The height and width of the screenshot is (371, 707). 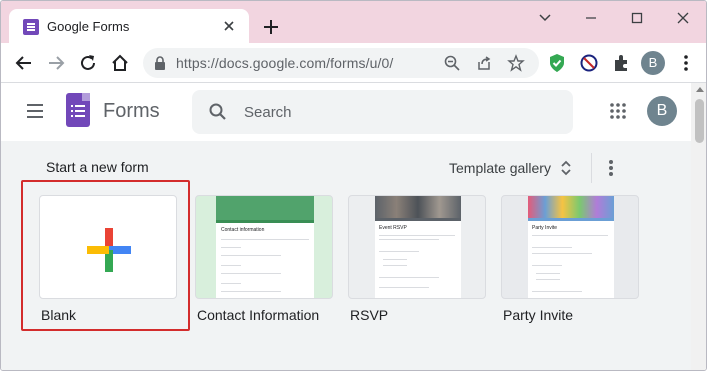 I want to click on shield-extension-icon, so click(x=557, y=63).